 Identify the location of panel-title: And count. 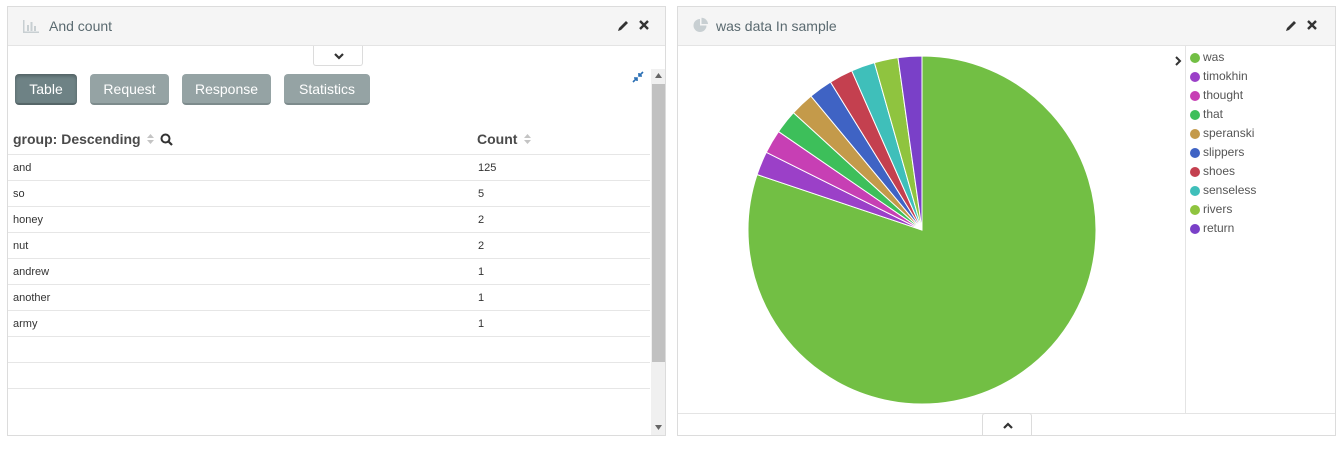
(81, 26).